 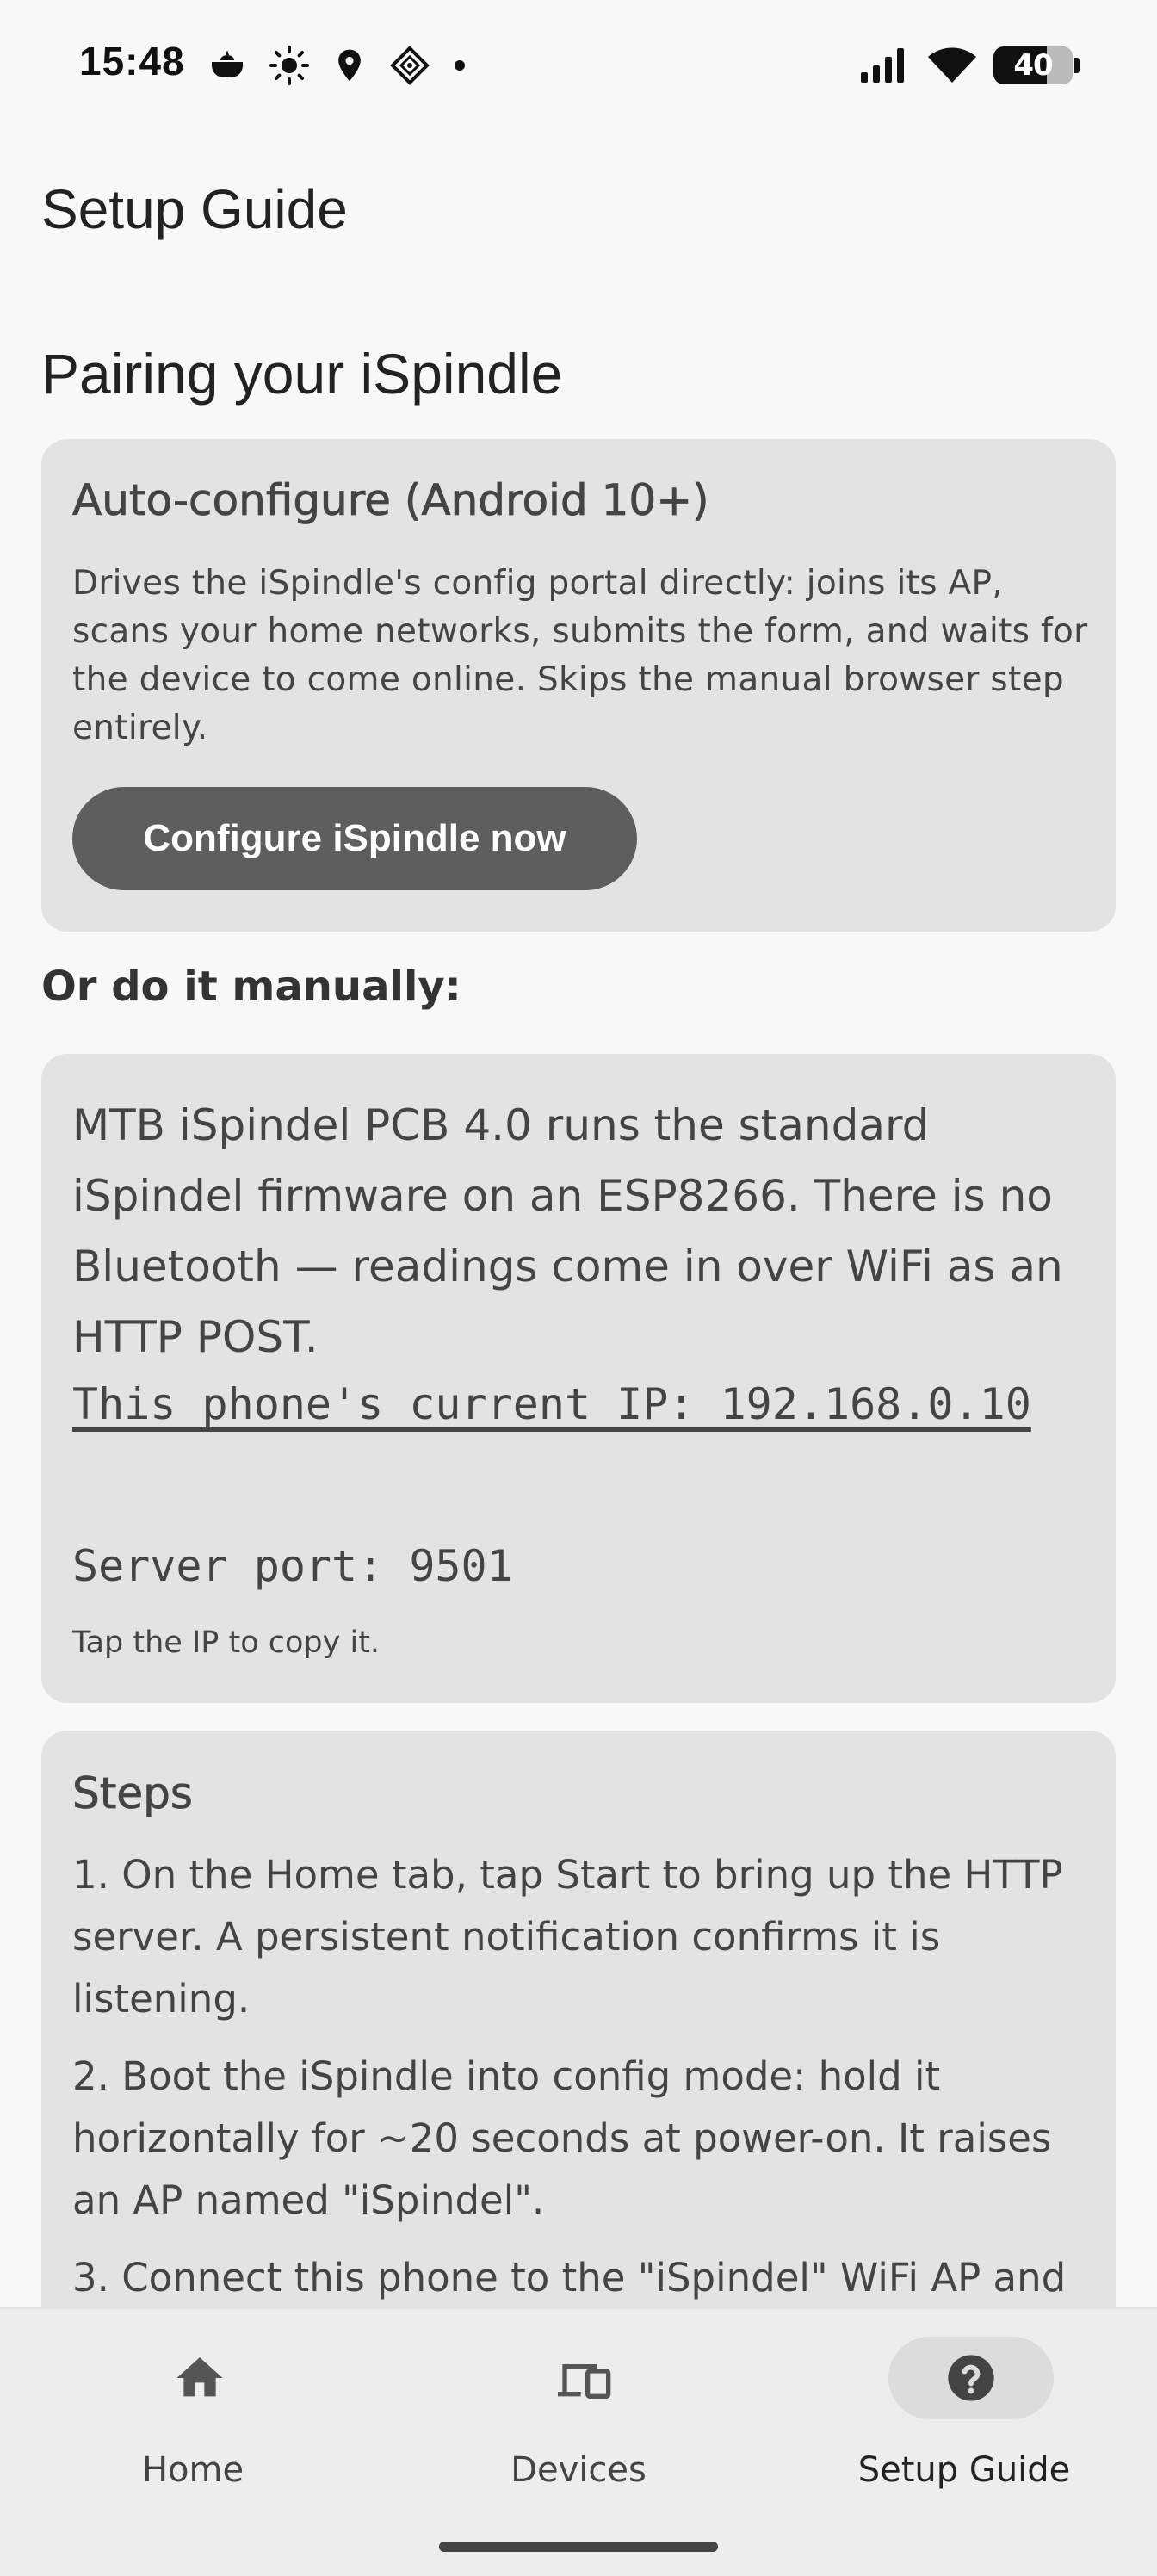 What do you see at coordinates (391, 500) in the screenshot?
I see `auto-configure-title: Auto-configure (Android 10+)` at bounding box center [391, 500].